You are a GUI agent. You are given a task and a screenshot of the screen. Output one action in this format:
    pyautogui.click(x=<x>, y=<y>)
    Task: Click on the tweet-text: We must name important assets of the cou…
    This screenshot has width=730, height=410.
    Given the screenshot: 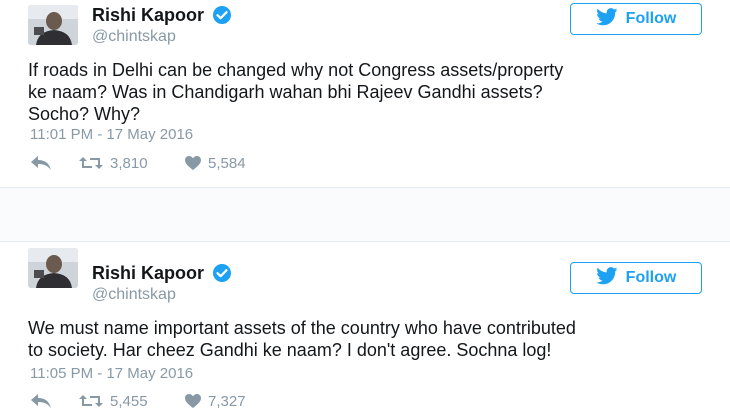 What is the action you would take?
    pyautogui.click(x=302, y=339)
    